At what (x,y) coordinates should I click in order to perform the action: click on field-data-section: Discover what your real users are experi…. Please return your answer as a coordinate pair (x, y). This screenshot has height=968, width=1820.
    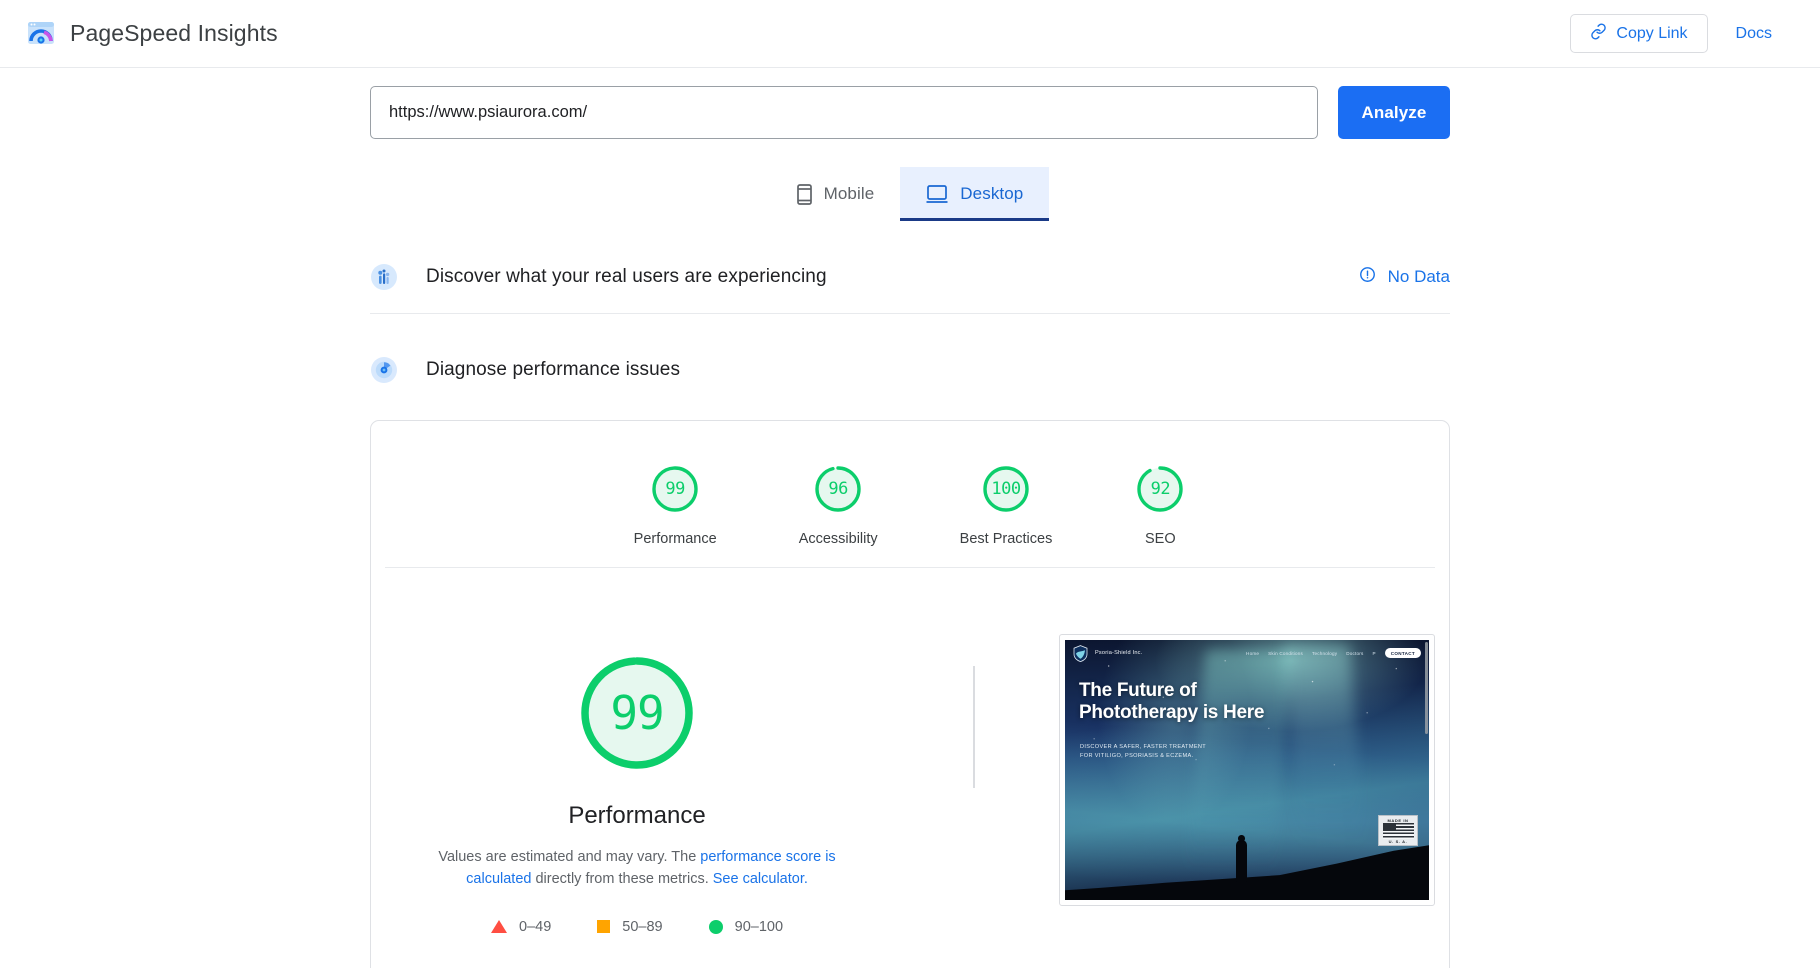
    Looking at the image, I should click on (910, 276).